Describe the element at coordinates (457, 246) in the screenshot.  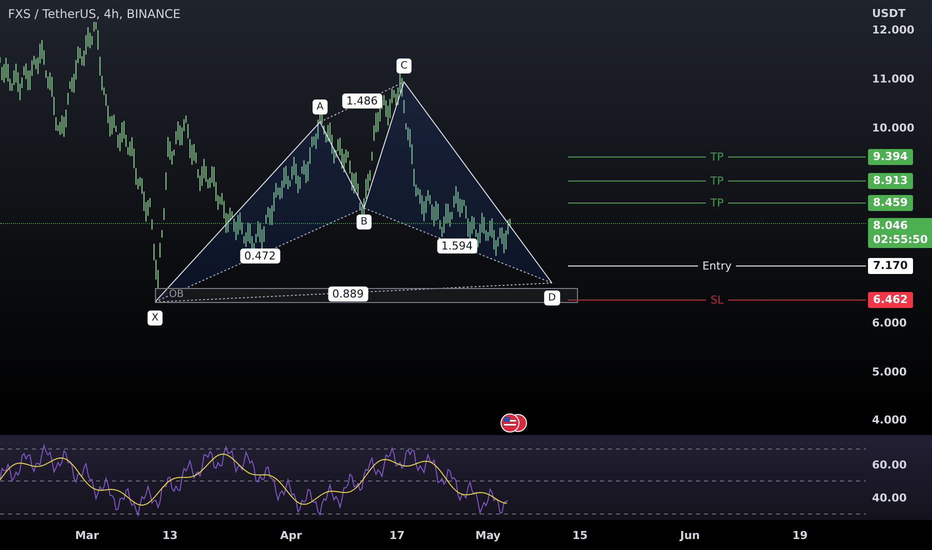
I see `ratio-label: 1.594` at that location.